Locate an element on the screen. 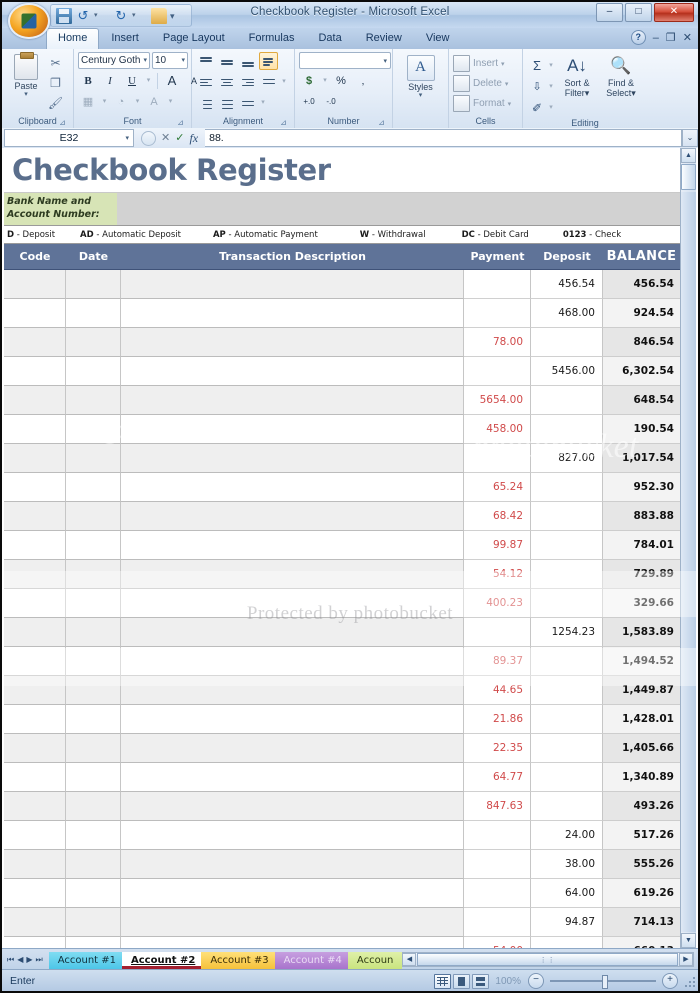 This screenshot has width=700, height=993. styles-dropdown-icon: ▾ is located at coordinates (421, 95).